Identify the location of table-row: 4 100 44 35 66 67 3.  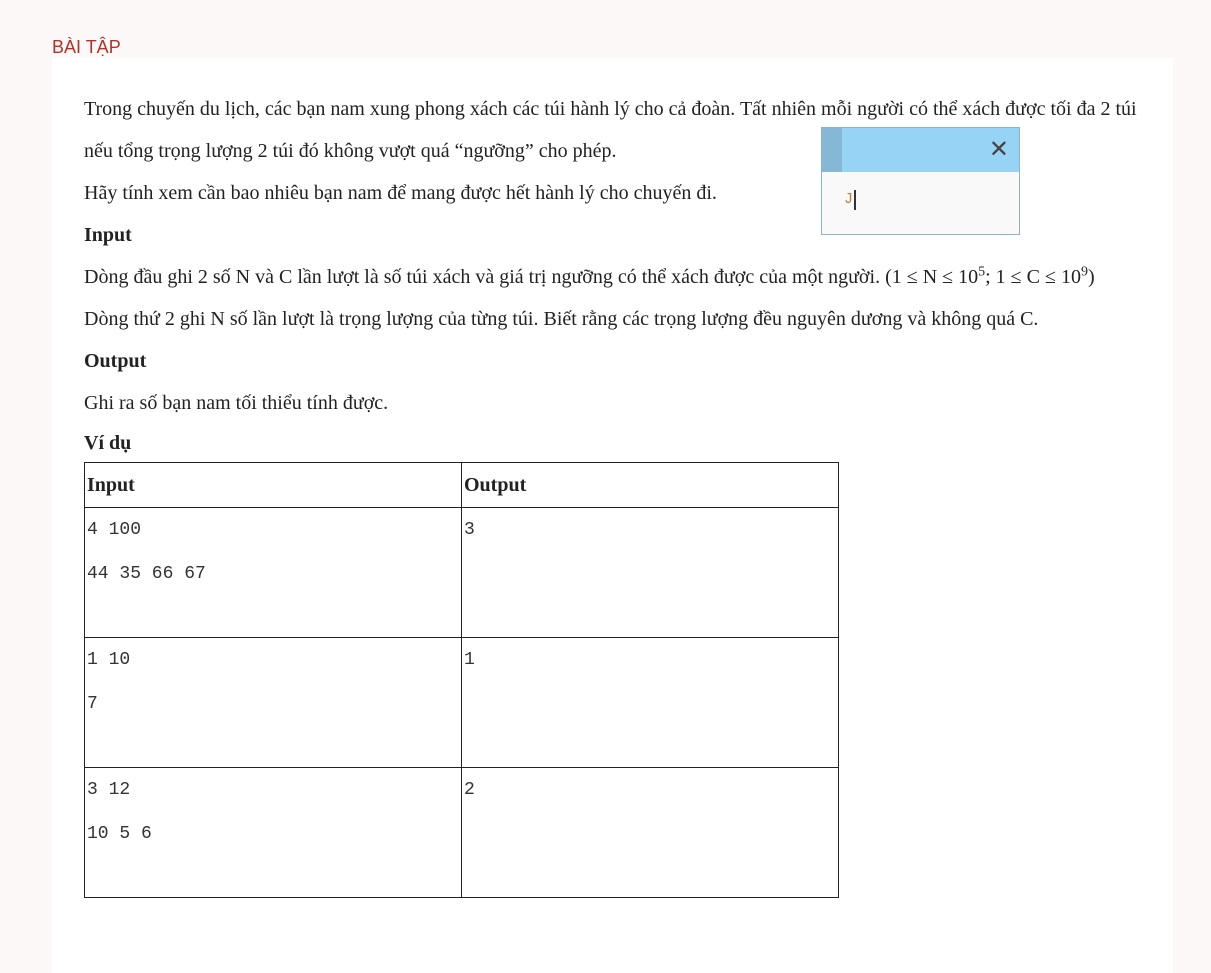
(461, 572).